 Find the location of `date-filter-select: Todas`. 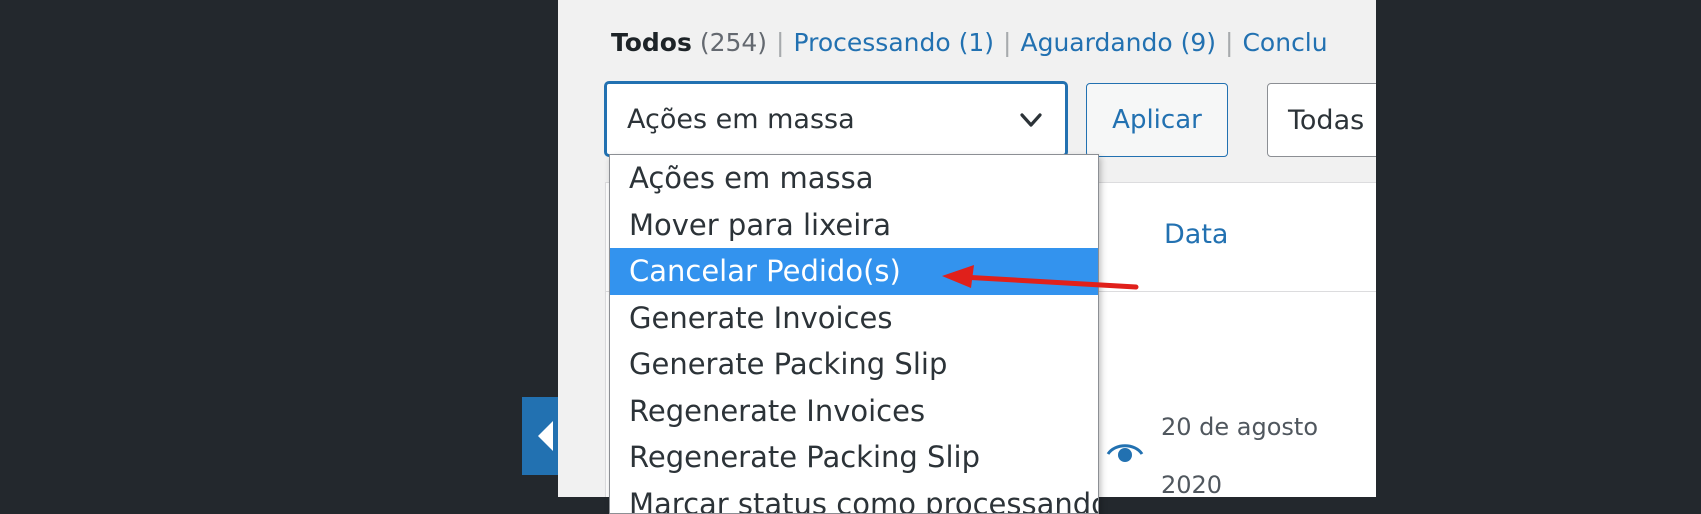

date-filter-select: Todas is located at coordinates (1321, 120).